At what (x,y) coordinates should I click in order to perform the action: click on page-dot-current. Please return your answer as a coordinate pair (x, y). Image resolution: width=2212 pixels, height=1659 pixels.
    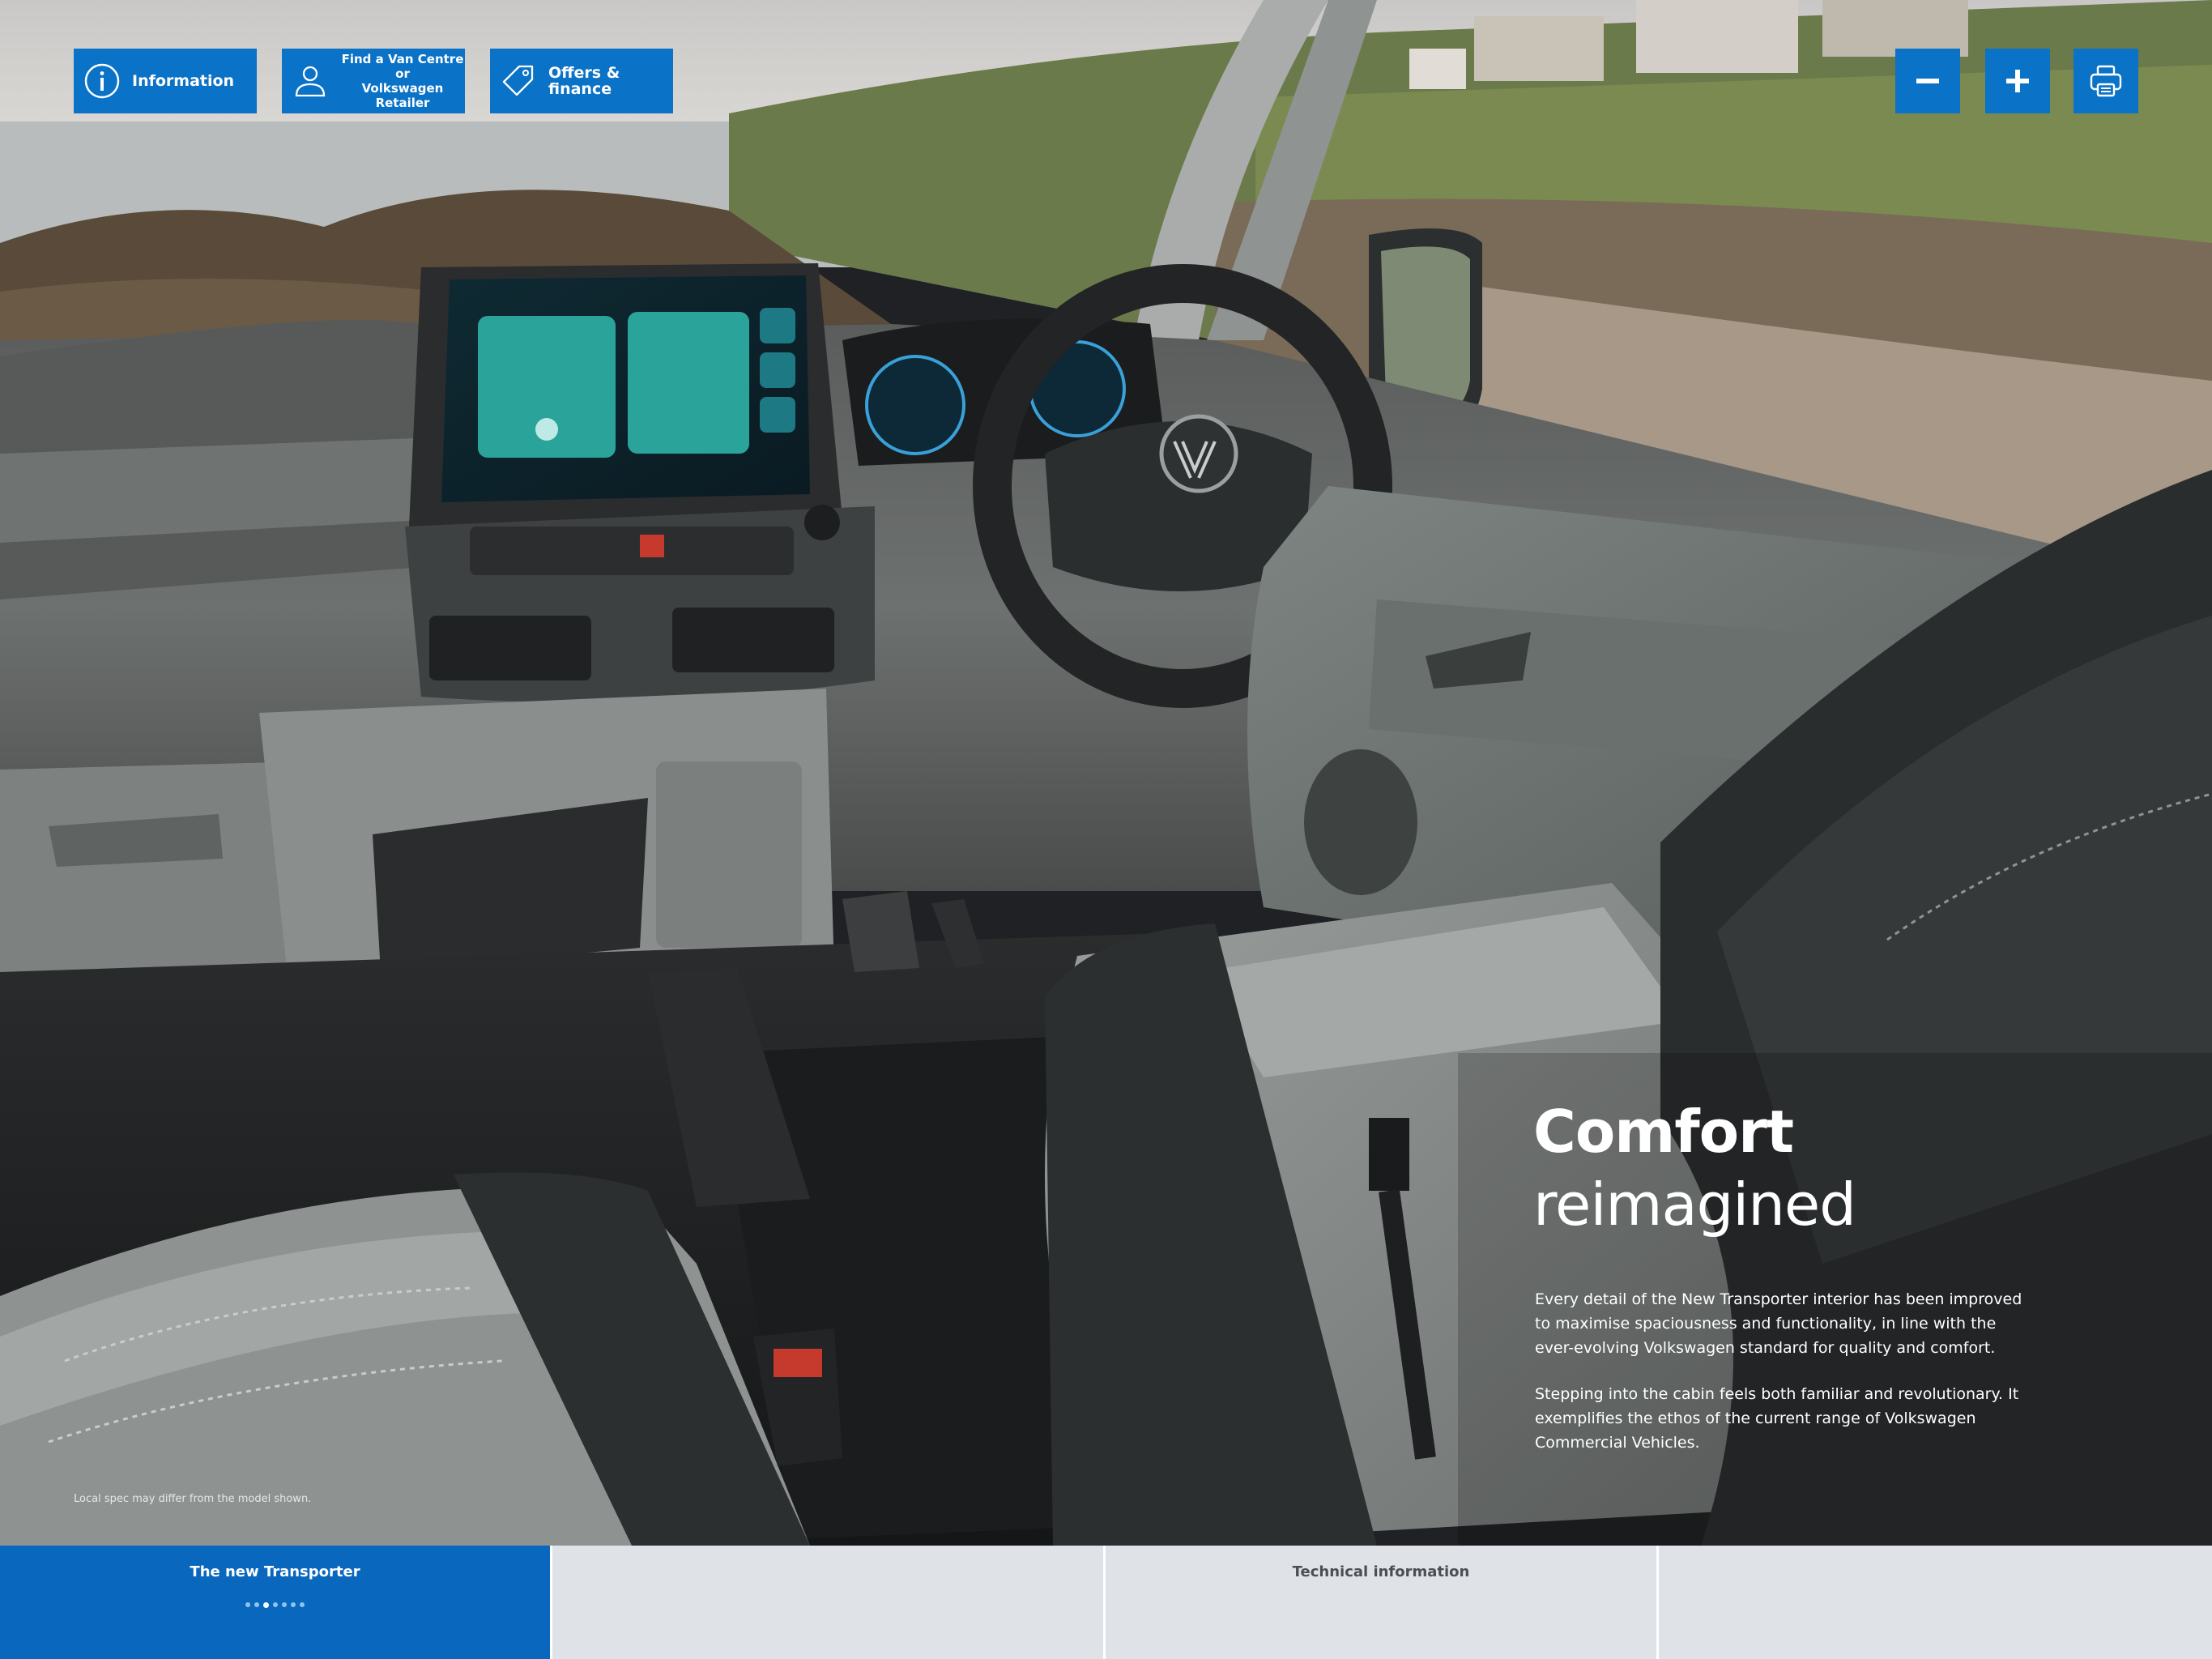
    Looking at the image, I should click on (266, 1604).